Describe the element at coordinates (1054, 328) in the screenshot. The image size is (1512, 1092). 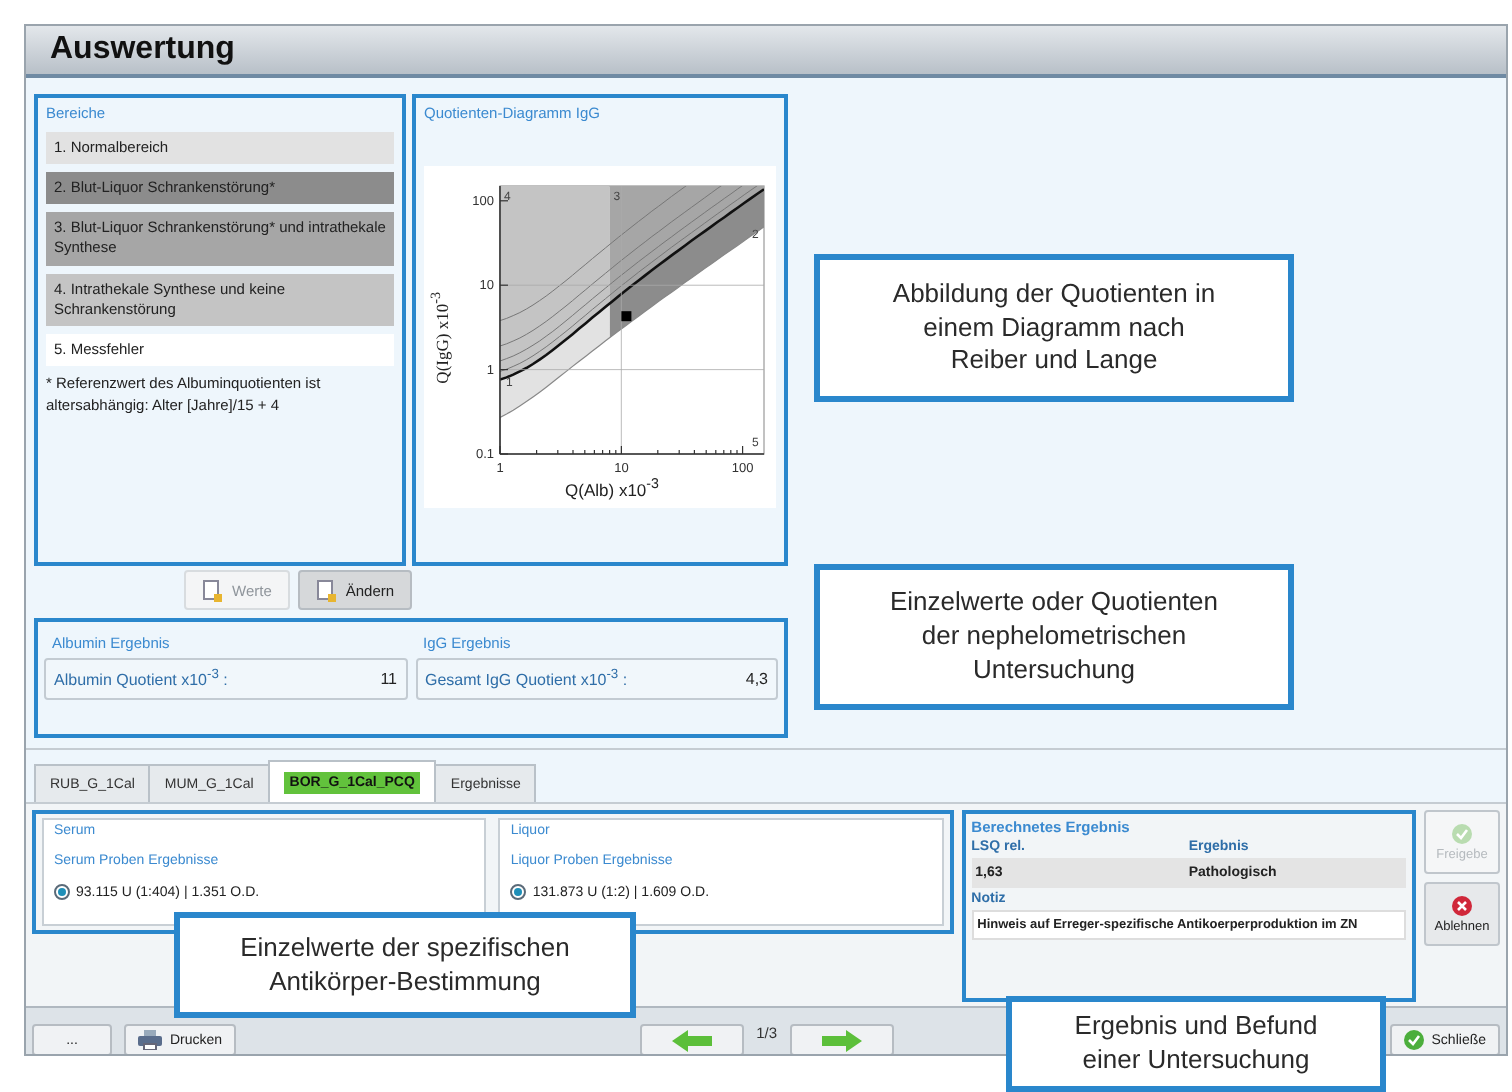
I see `callout: Abbildung der Quotienten in einem Diagramm nach Reiber und Lange` at that location.